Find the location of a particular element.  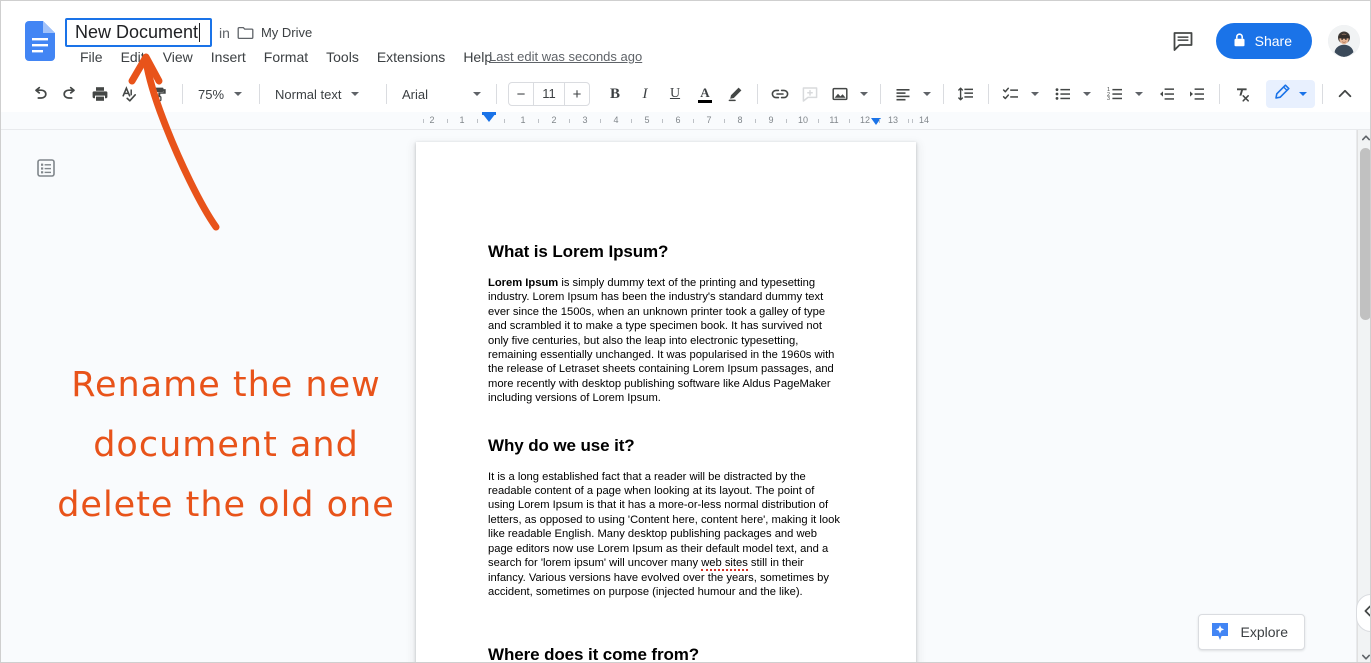

user-avatar is located at coordinates (1344, 41).